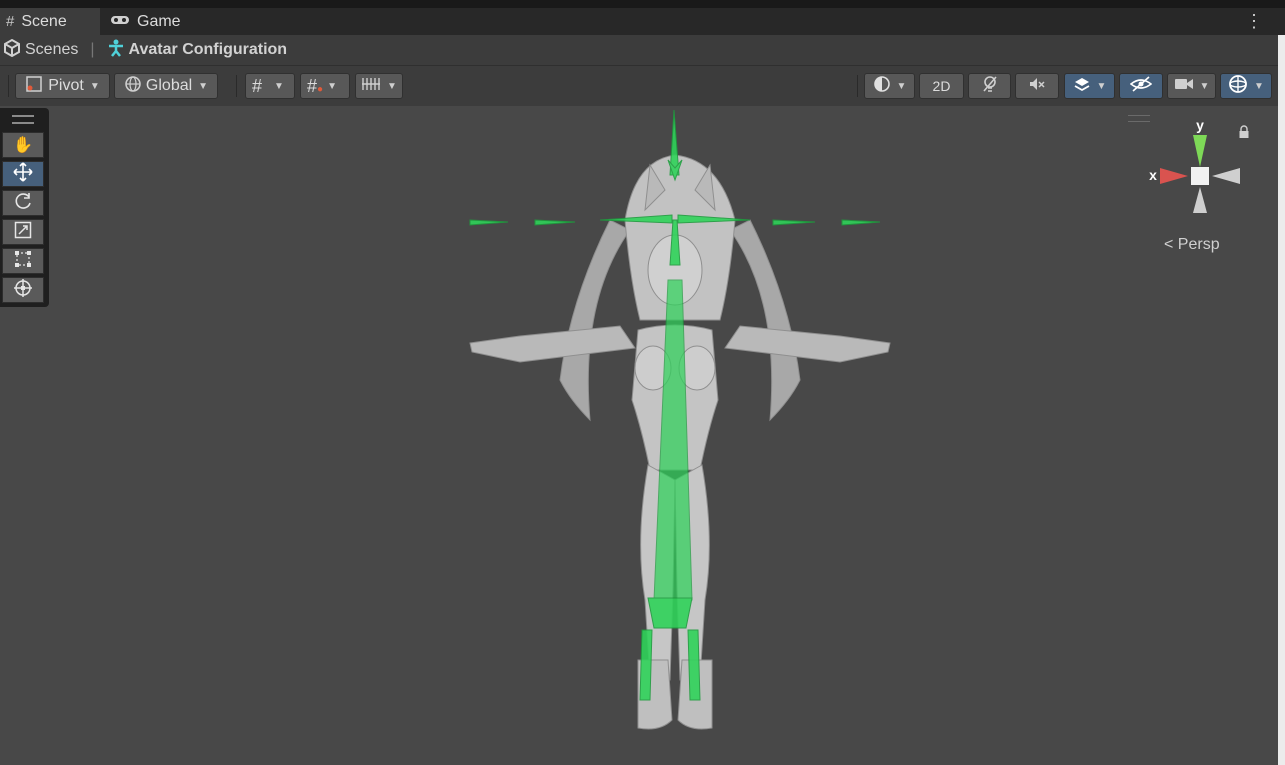  I want to click on pivot-icon, so click(34, 86).